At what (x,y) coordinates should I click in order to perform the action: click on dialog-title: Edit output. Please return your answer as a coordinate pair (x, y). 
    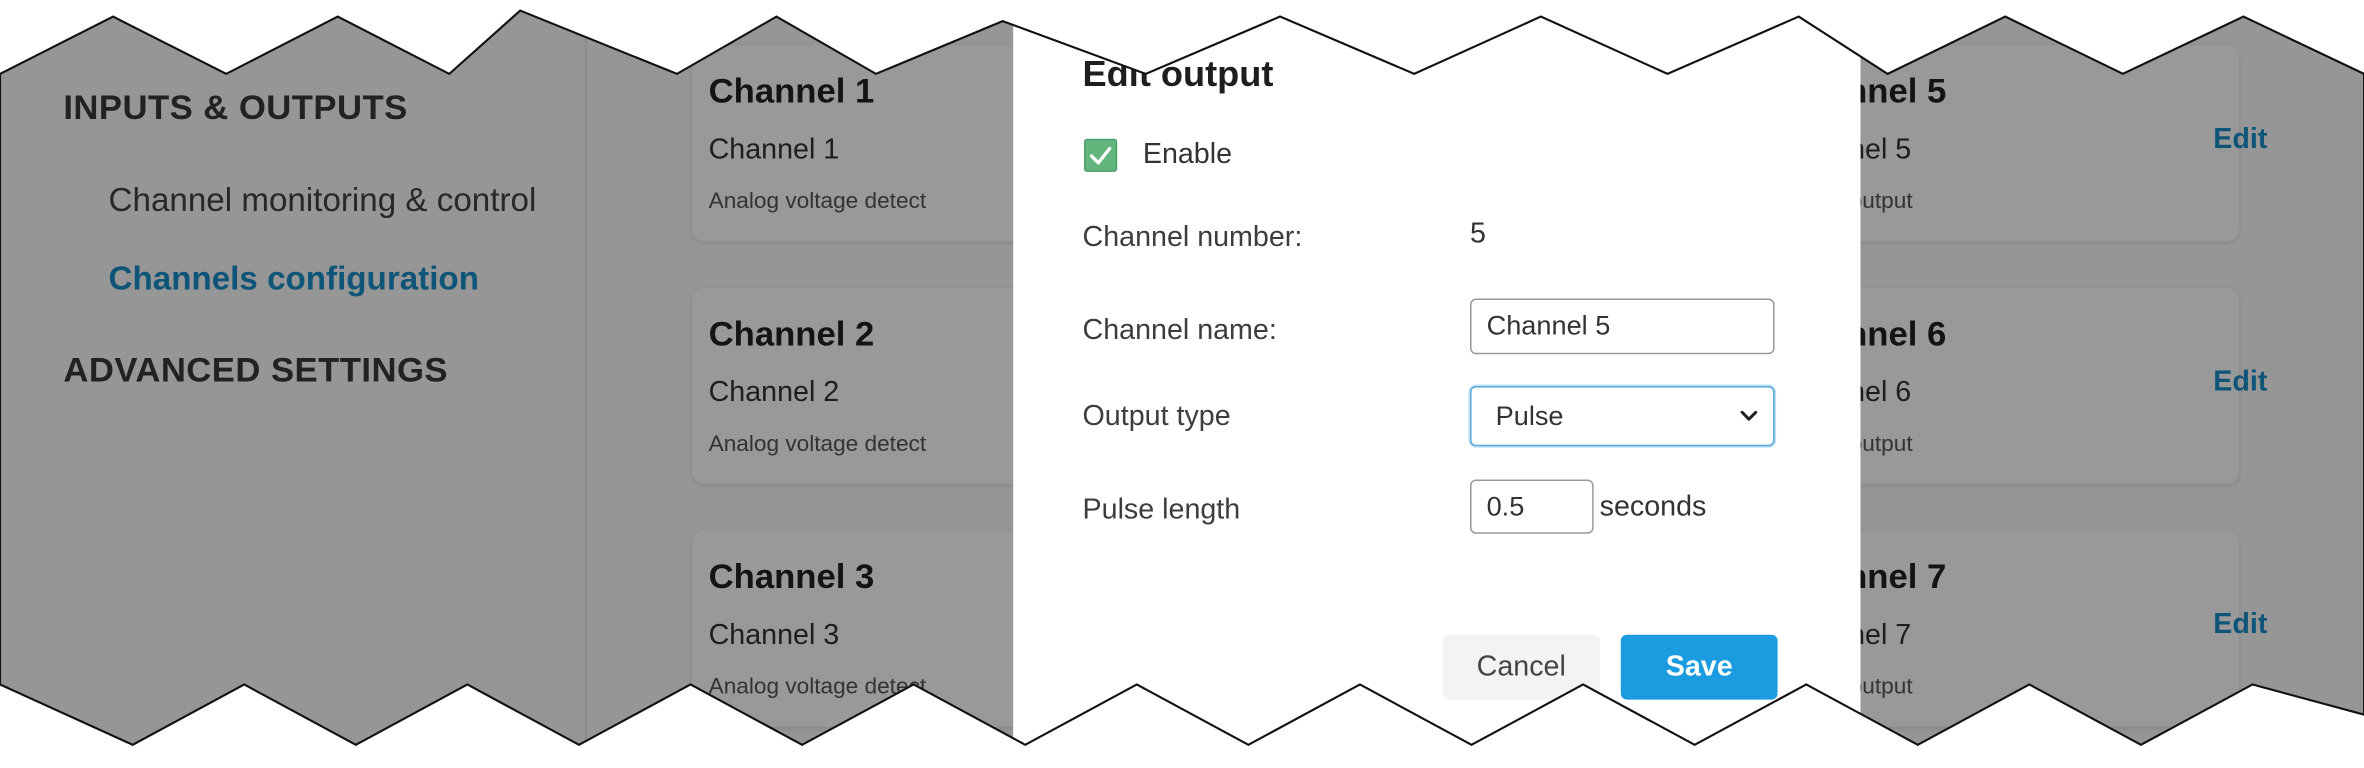
    Looking at the image, I should click on (1178, 74).